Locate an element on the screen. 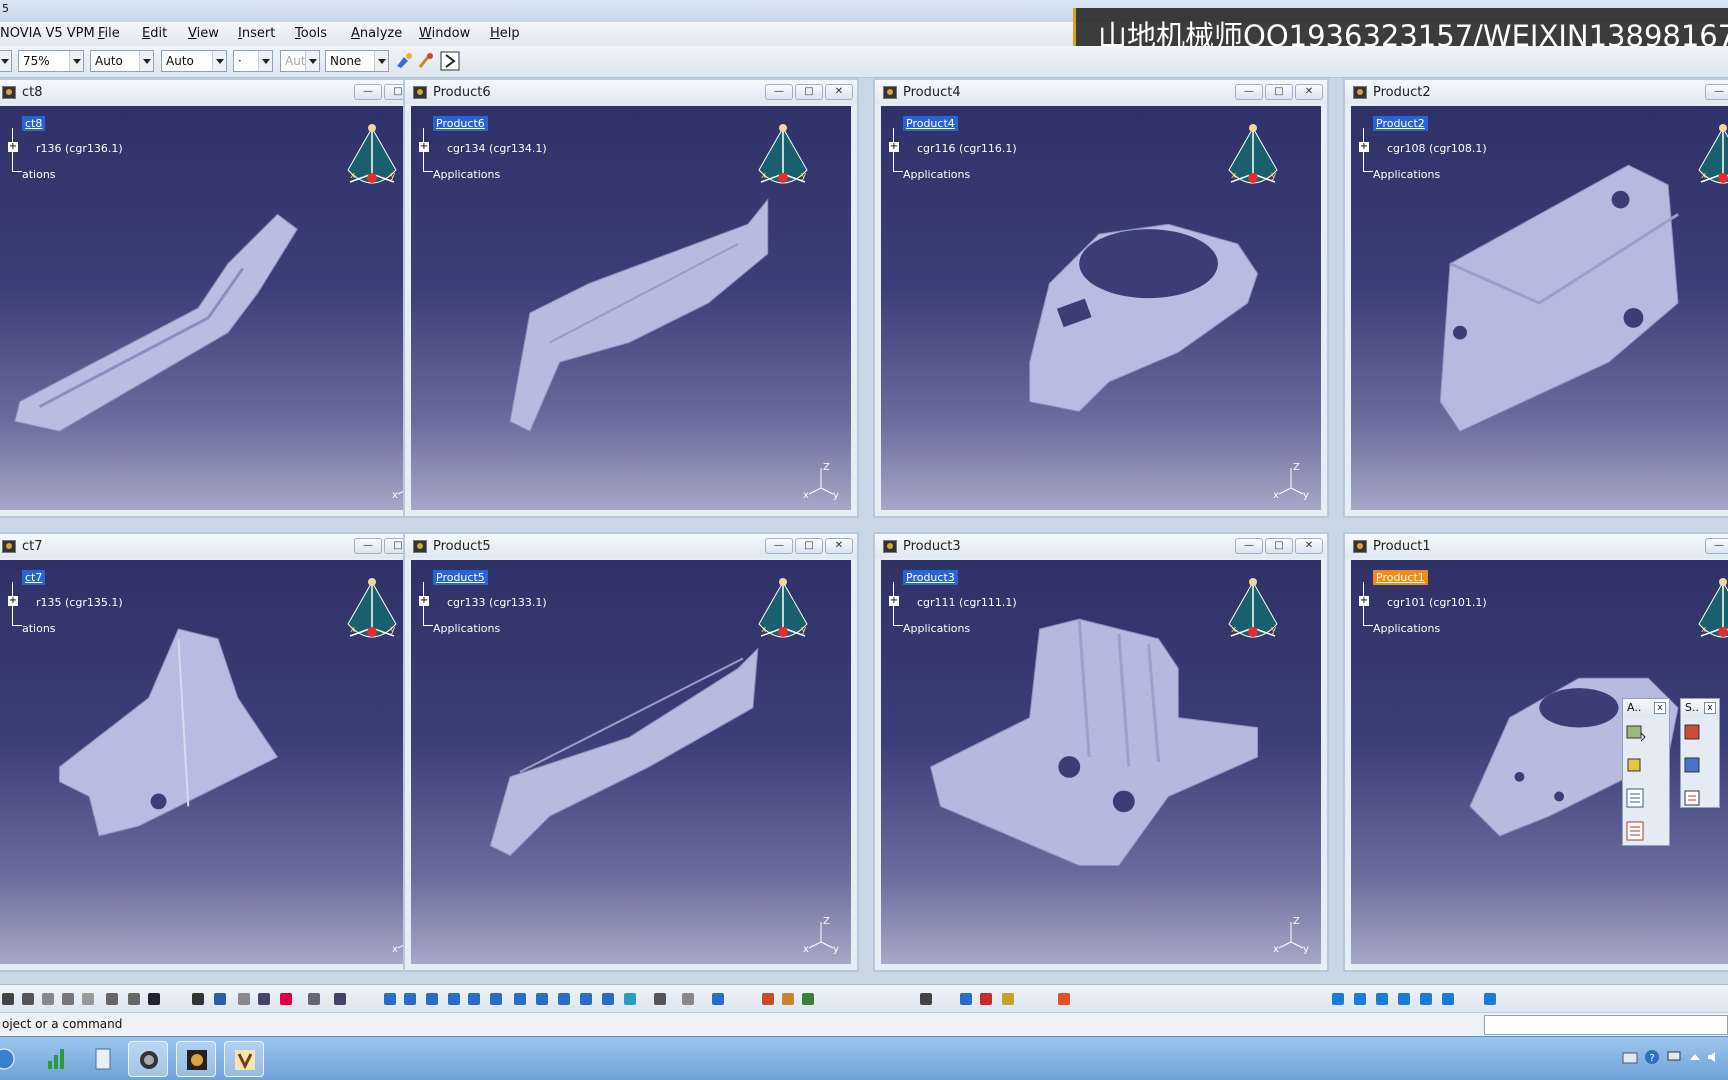 This screenshot has height=1080, width=1728. view-top-icon is located at coordinates (1426, 999).